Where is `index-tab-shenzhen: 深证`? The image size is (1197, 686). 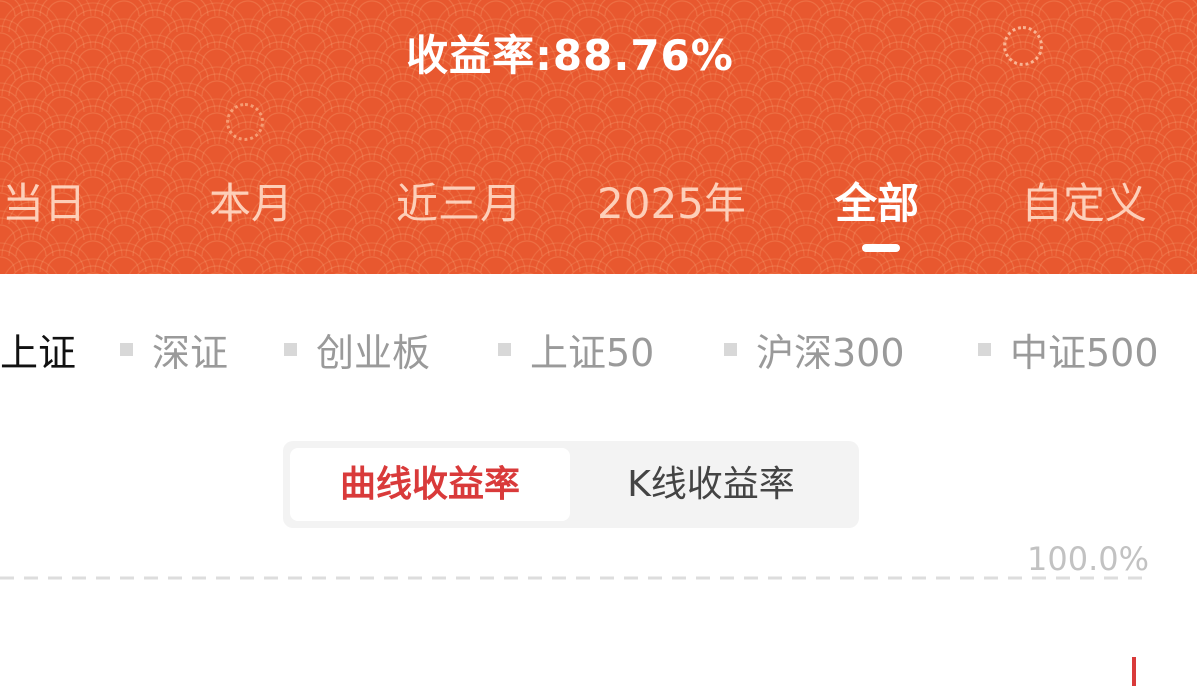
index-tab-shenzhen: 深证 is located at coordinates (174, 349).